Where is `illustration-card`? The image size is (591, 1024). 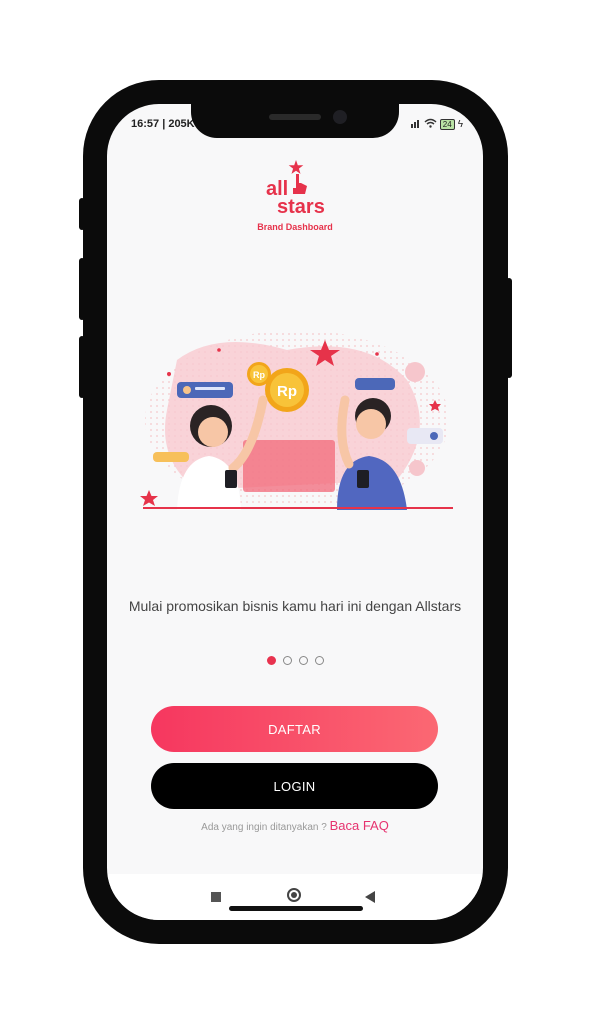 illustration-card is located at coordinates (289, 466).